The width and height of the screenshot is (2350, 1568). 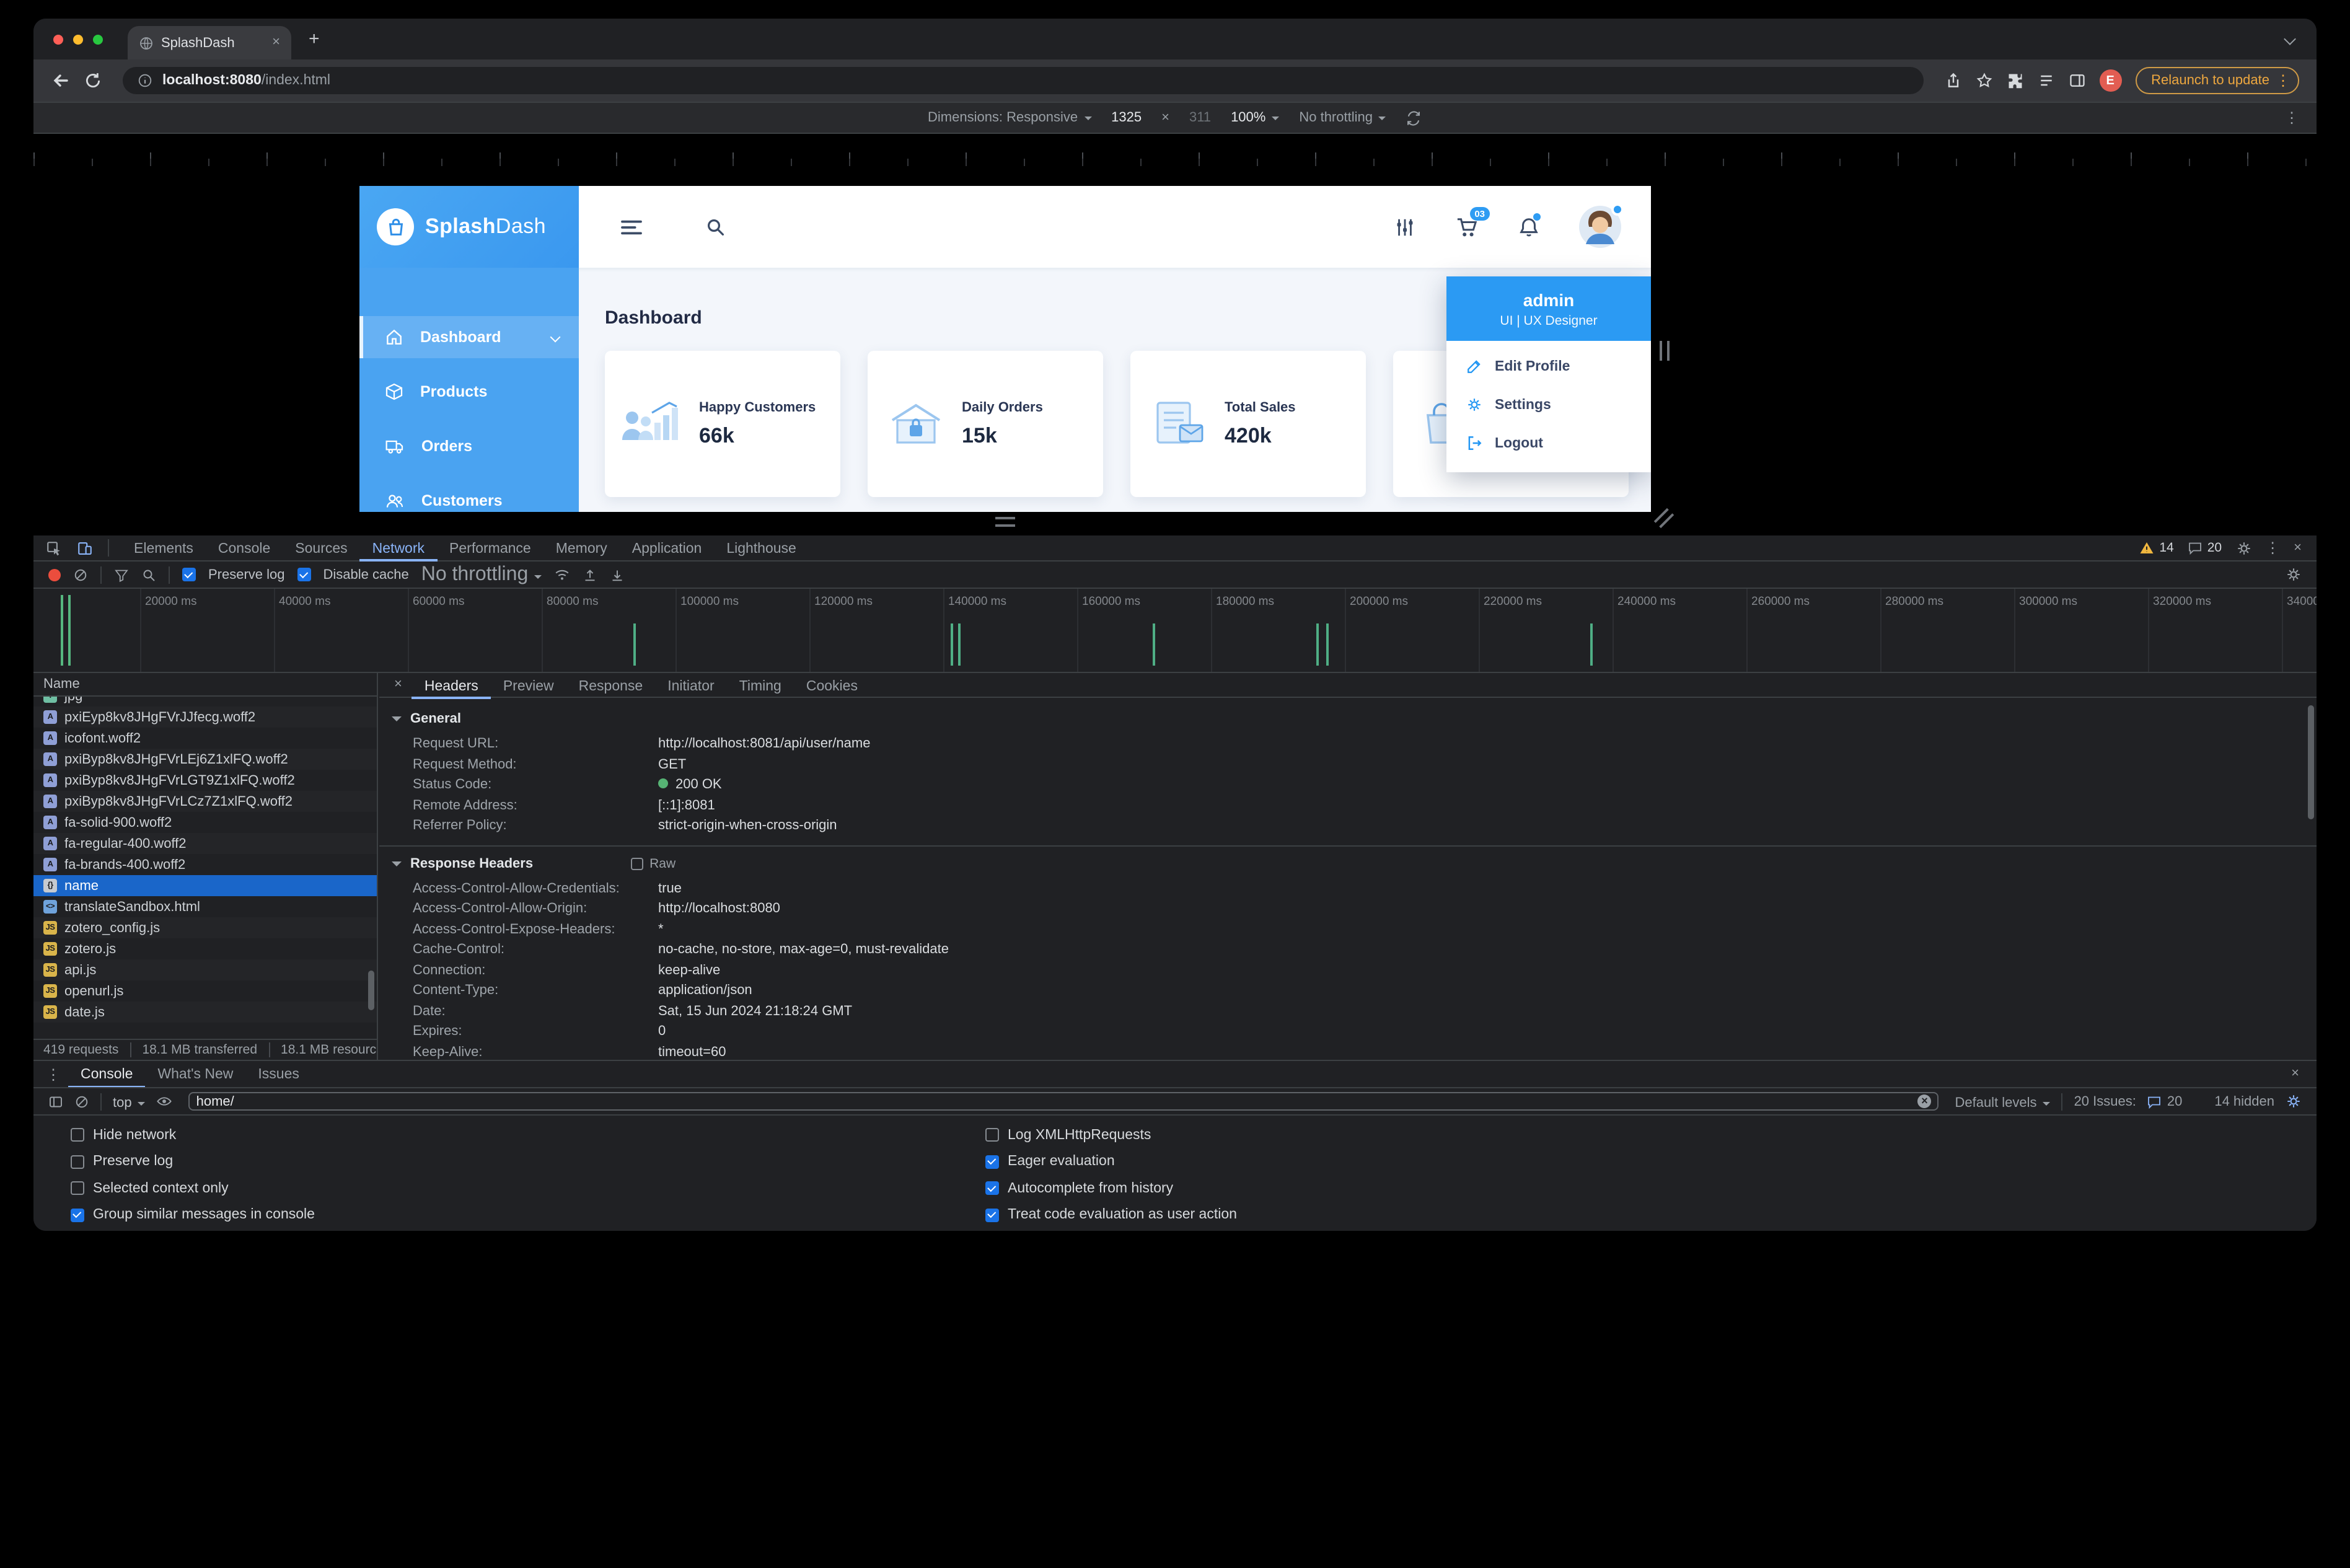 What do you see at coordinates (93, 80) in the screenshot?
I see `reload-button` at bounding box center [93, 80].